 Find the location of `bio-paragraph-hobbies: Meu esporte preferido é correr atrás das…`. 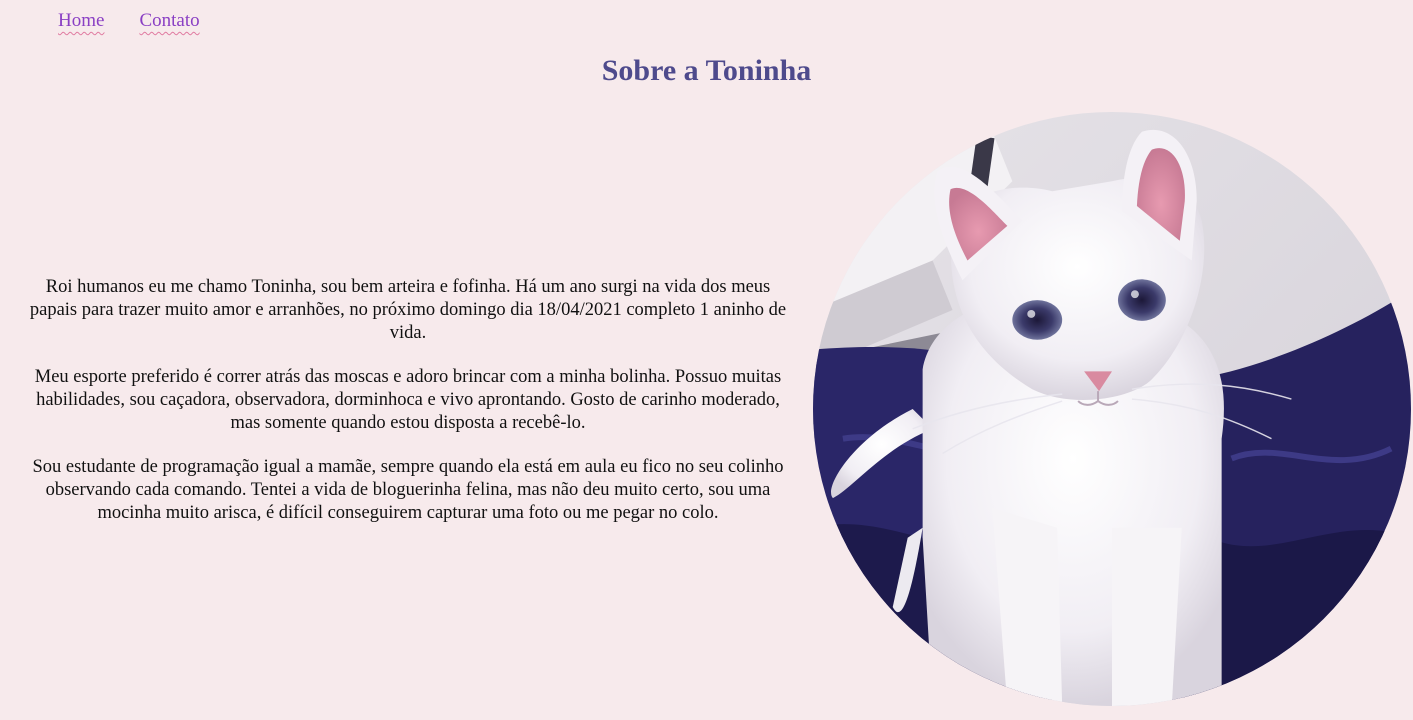

bio-paragraph-hobbies: Meu esporte preferido é correr atrás das… is located at coordinates (408, 400).